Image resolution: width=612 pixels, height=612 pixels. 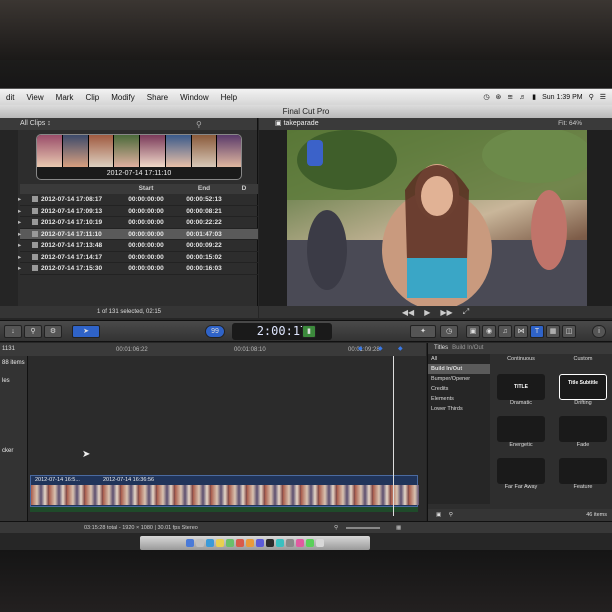 I want to click on primary-storyline: 2012-07-14 16:5... 2012-07-14 16:36:56, so click(x=224, y=491).